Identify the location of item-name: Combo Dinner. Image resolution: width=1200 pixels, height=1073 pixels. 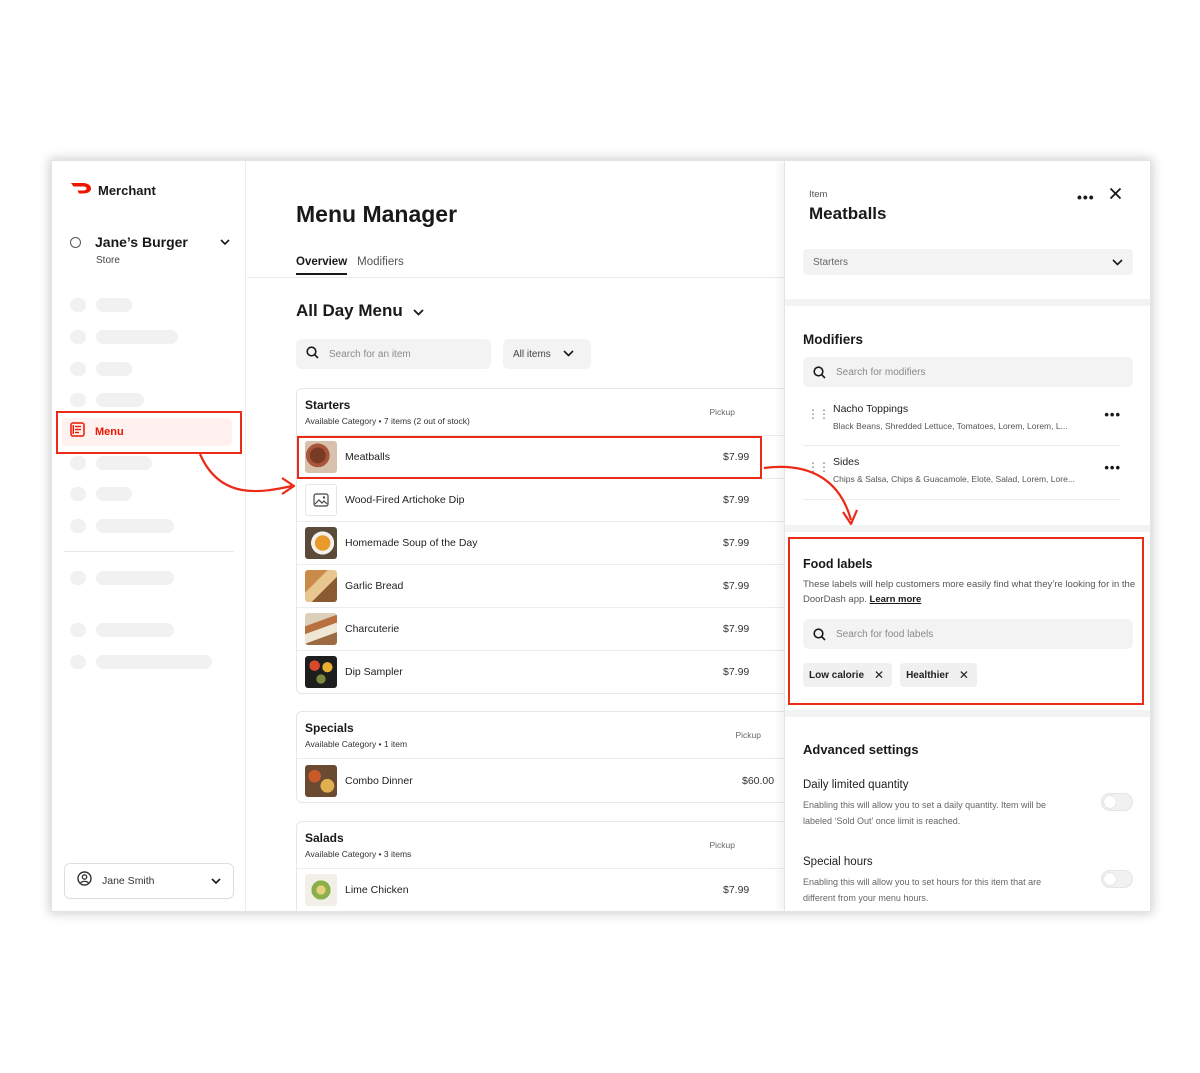
(379, 780).